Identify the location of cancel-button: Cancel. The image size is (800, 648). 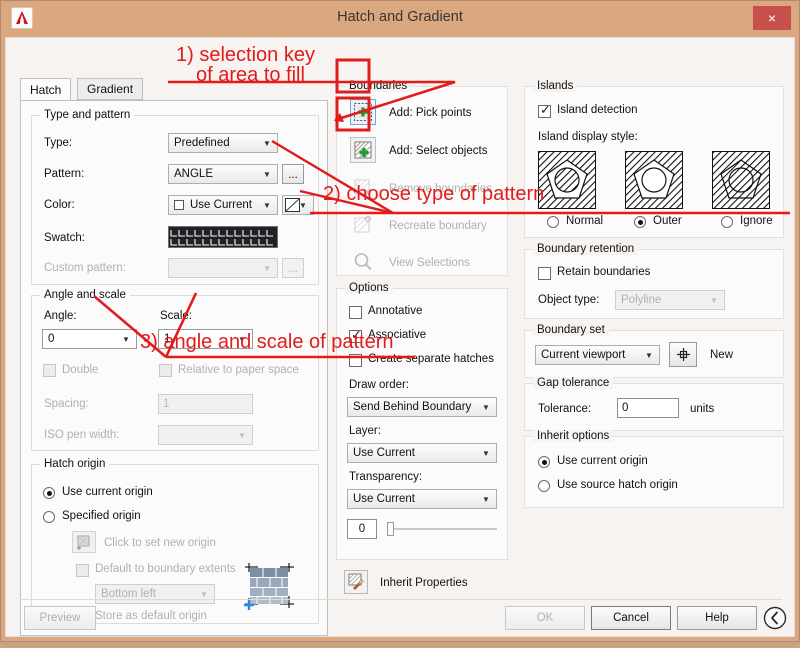
(631, 618).